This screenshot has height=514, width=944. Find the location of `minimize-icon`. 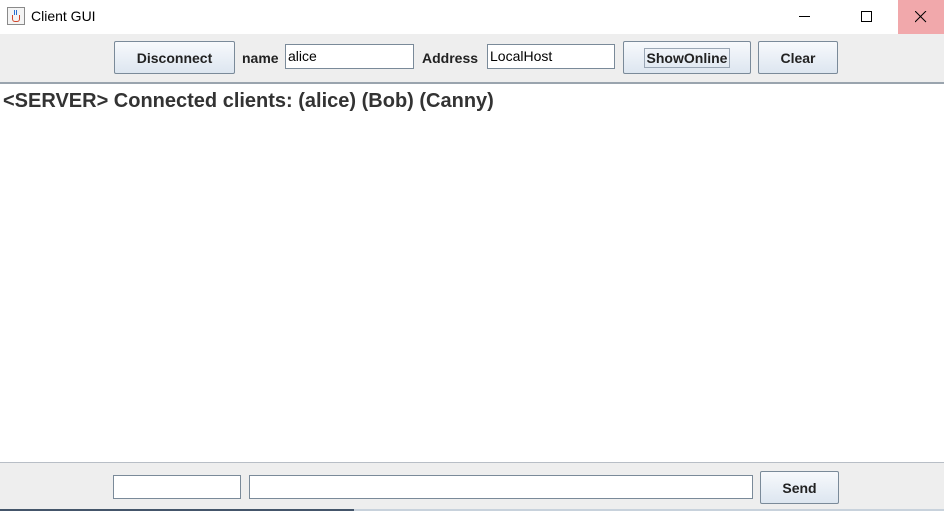

minimize-icon is located at coordinates (804, 16).